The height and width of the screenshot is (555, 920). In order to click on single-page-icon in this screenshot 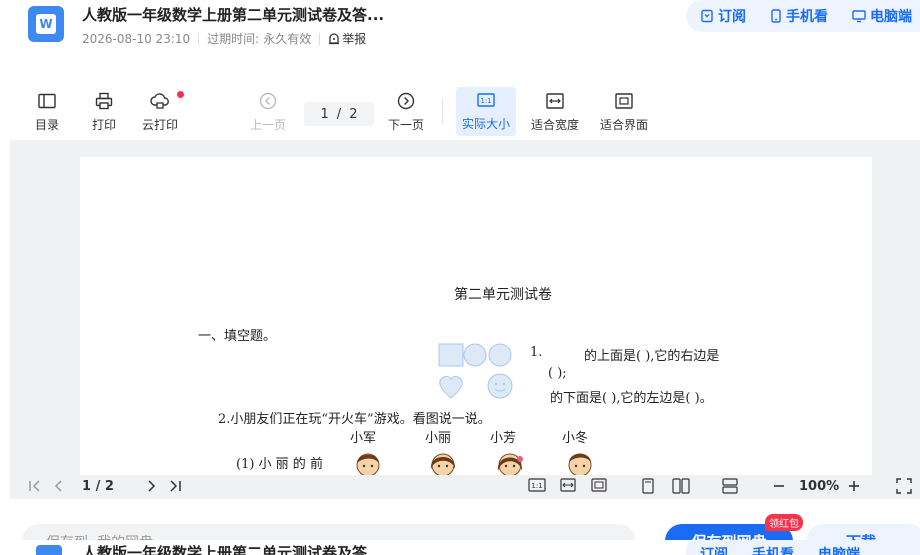, I will do `click(648, 486)`.